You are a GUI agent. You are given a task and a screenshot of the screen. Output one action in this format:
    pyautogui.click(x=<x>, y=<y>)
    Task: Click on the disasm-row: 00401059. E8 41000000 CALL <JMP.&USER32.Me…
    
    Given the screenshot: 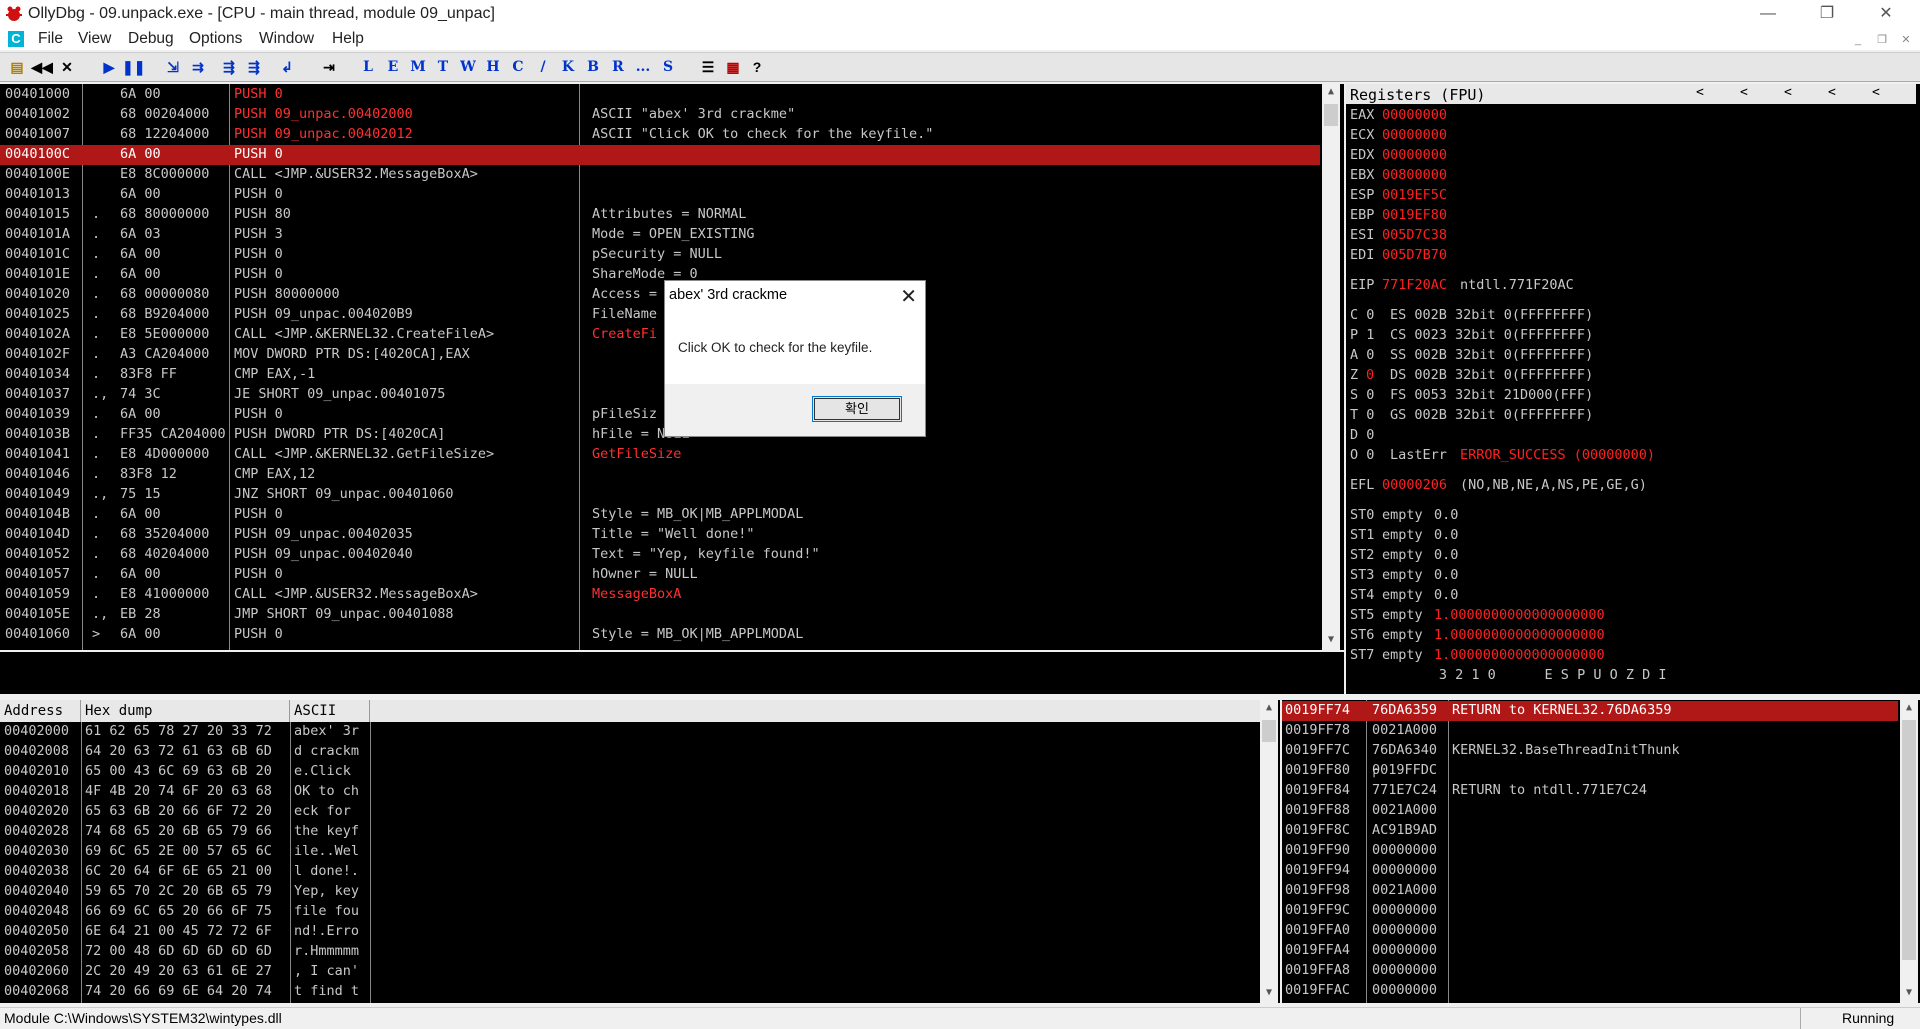 What is the action you would take?
    pyautogui.click(x=660, y=595)
    